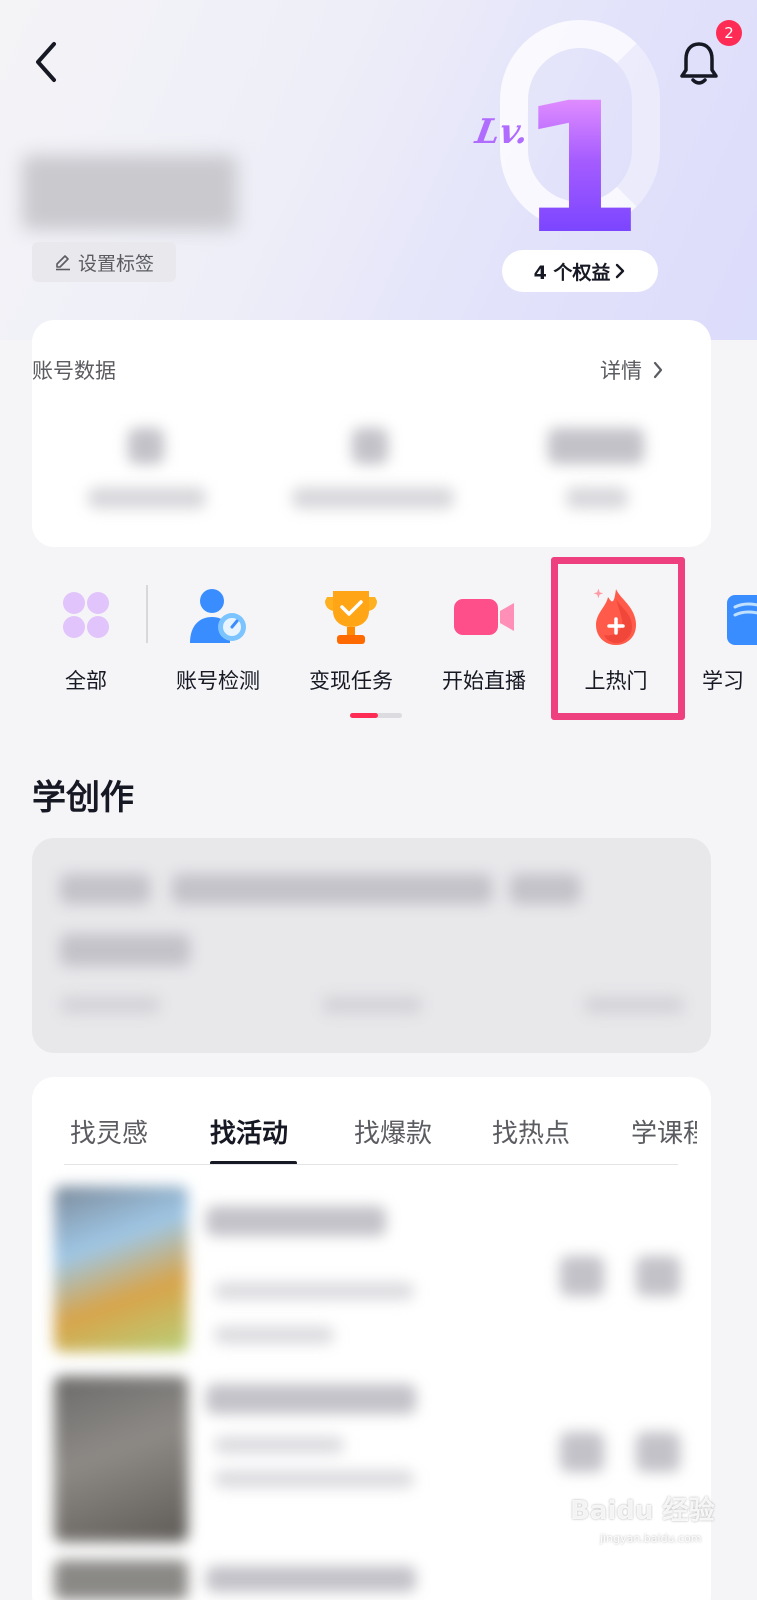 This screenshot has width=757, height=1600. I want to click on tabs-divider, so click(371, 1164).